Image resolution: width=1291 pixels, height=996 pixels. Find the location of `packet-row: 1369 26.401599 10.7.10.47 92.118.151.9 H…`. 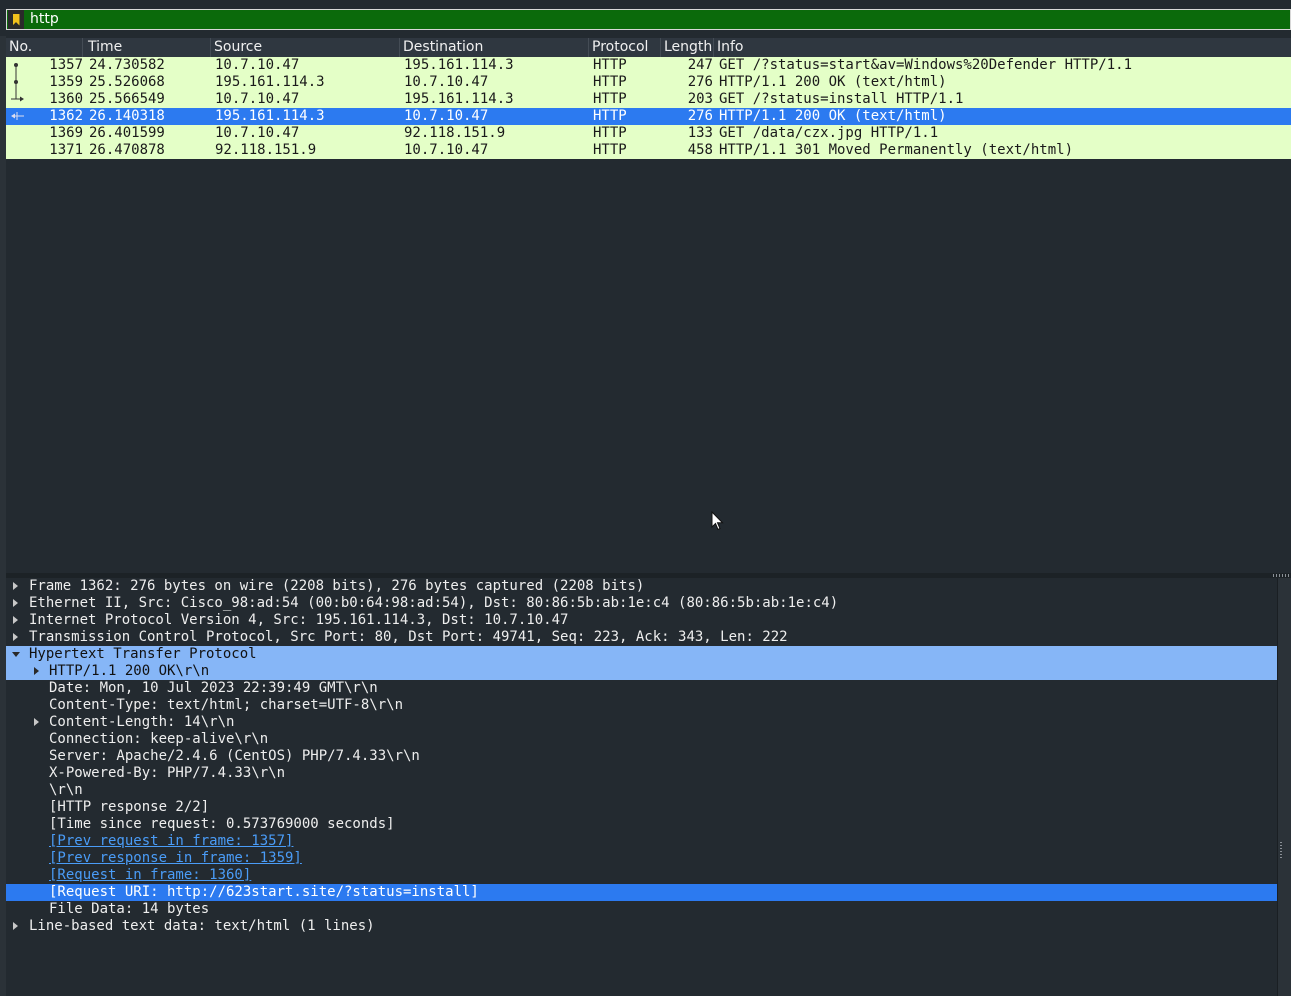

packet-row: 1369 26.401599 10.7.10.47 92.118.151.9 H… is located at coordinates (648, 133).